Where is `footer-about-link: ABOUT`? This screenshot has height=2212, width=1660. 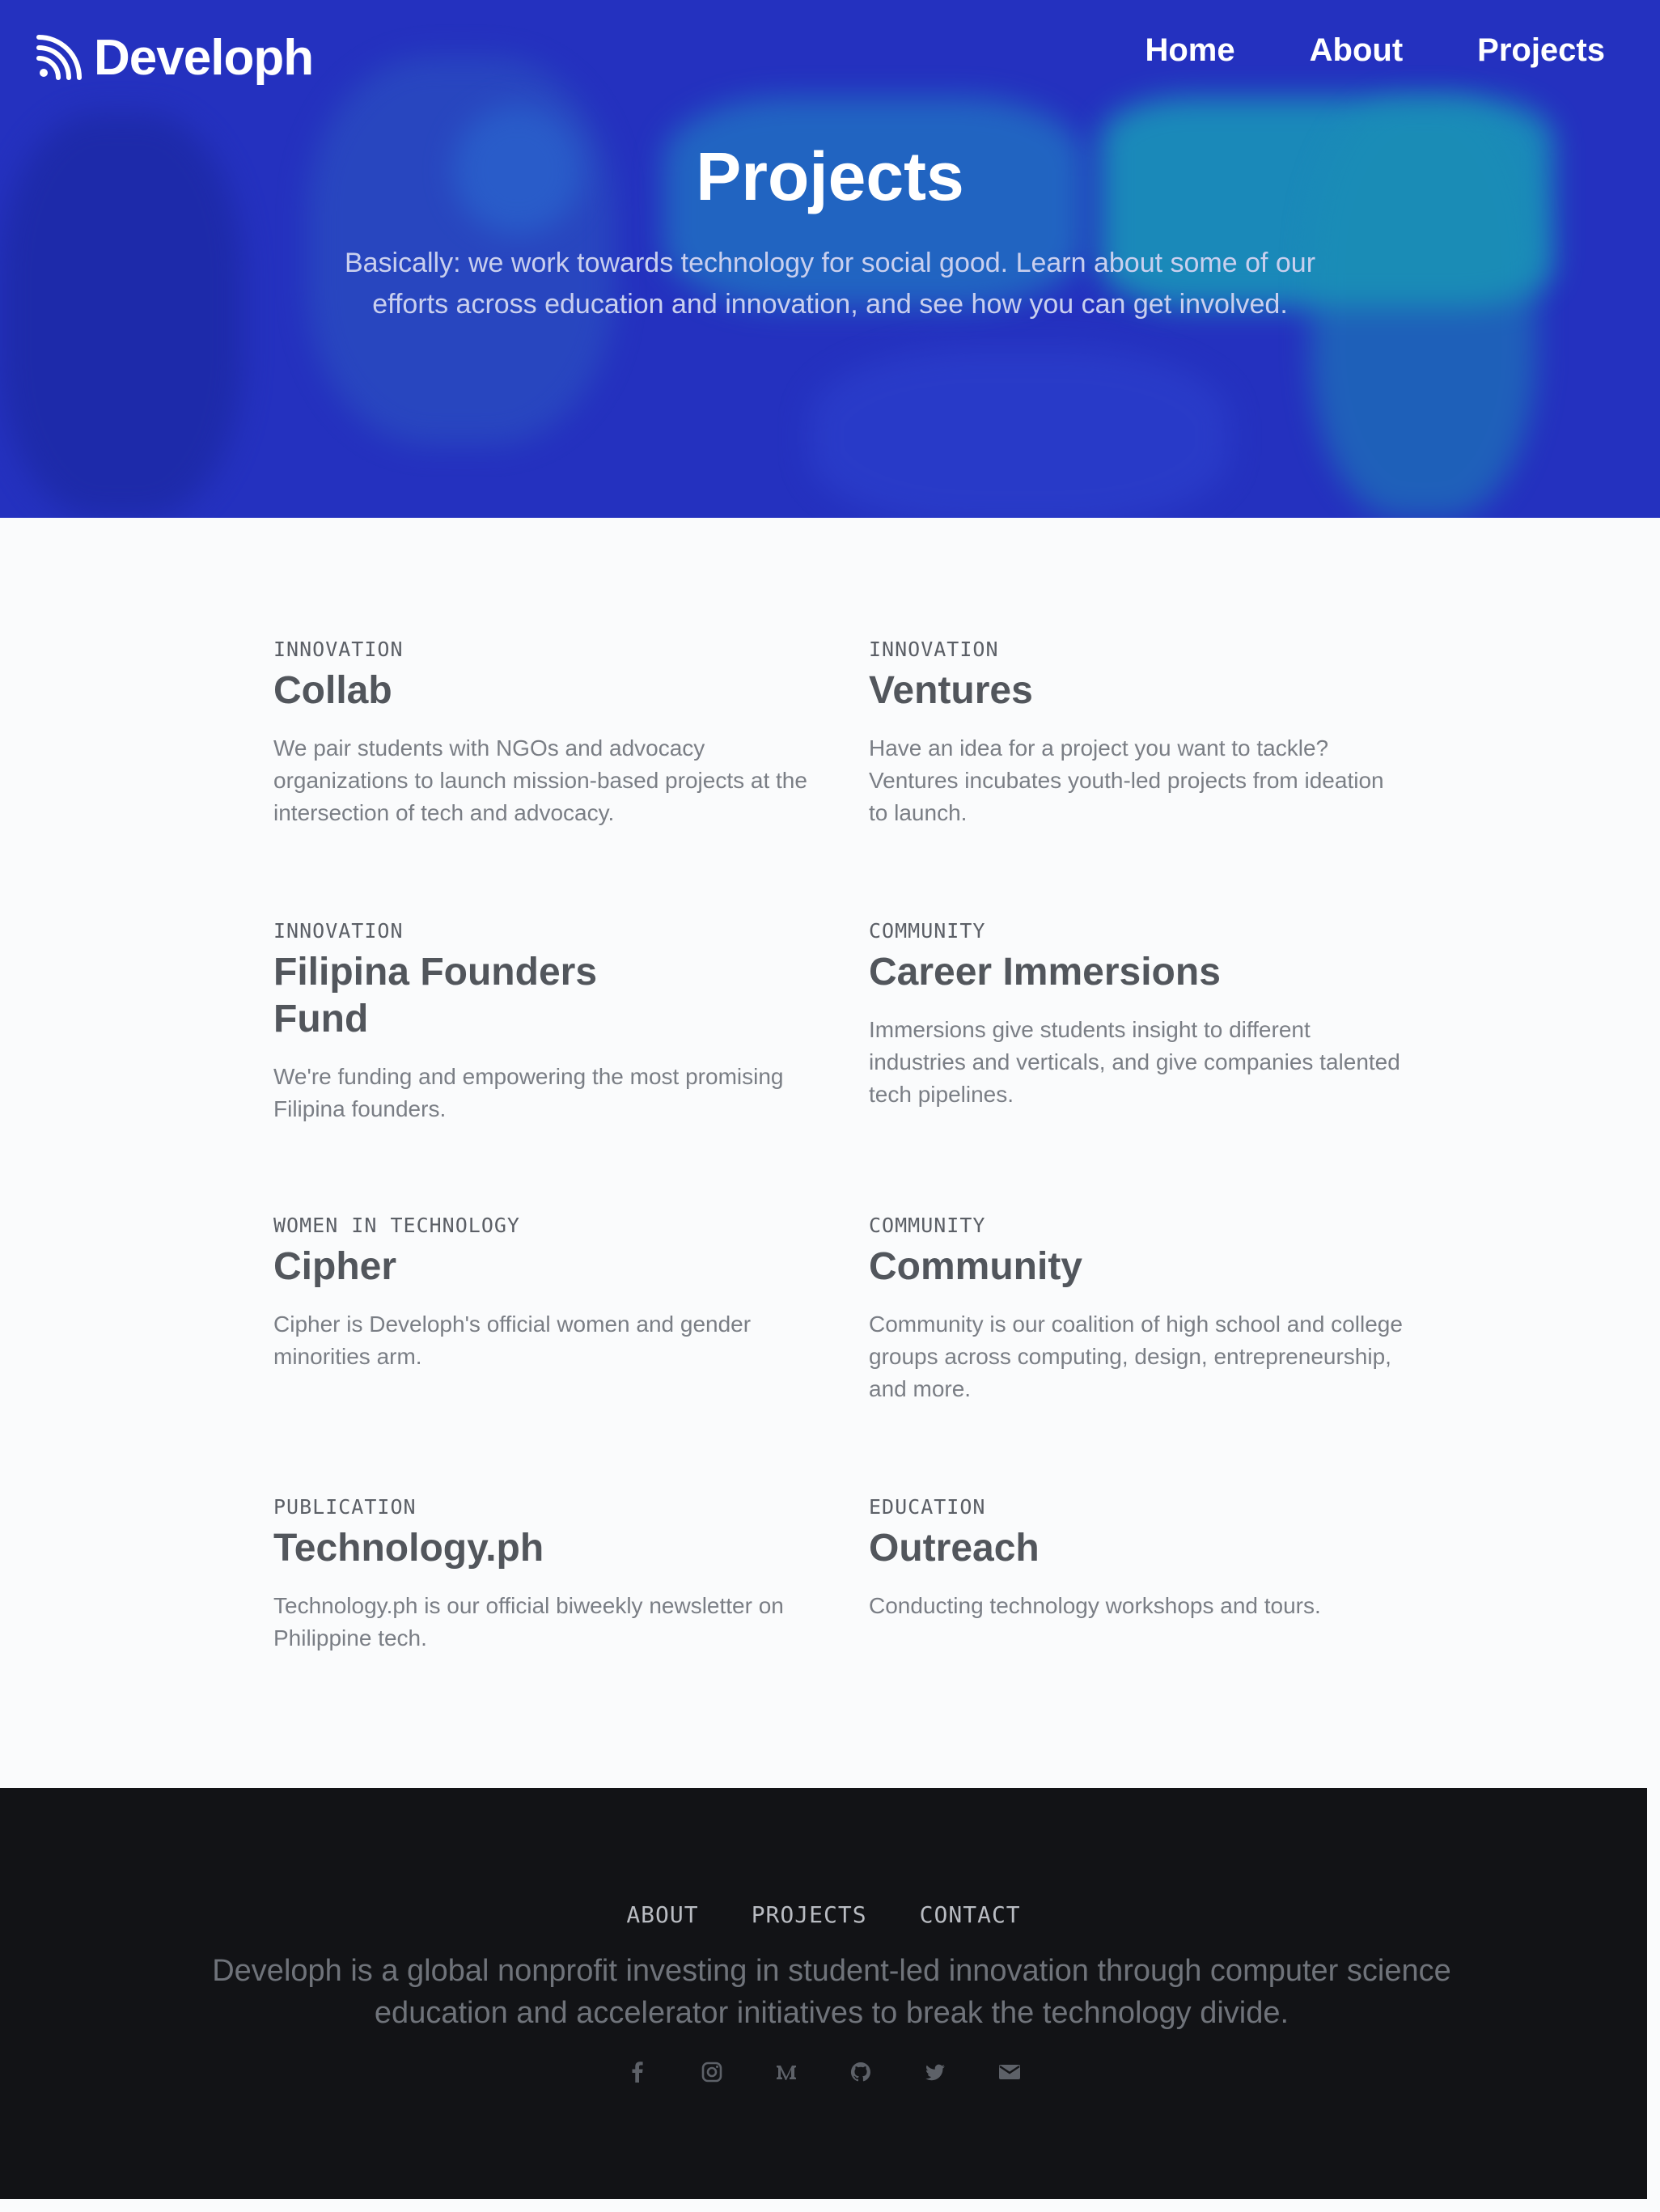 footer-about-link: ABOUT is located at coordinates (662, 1914).